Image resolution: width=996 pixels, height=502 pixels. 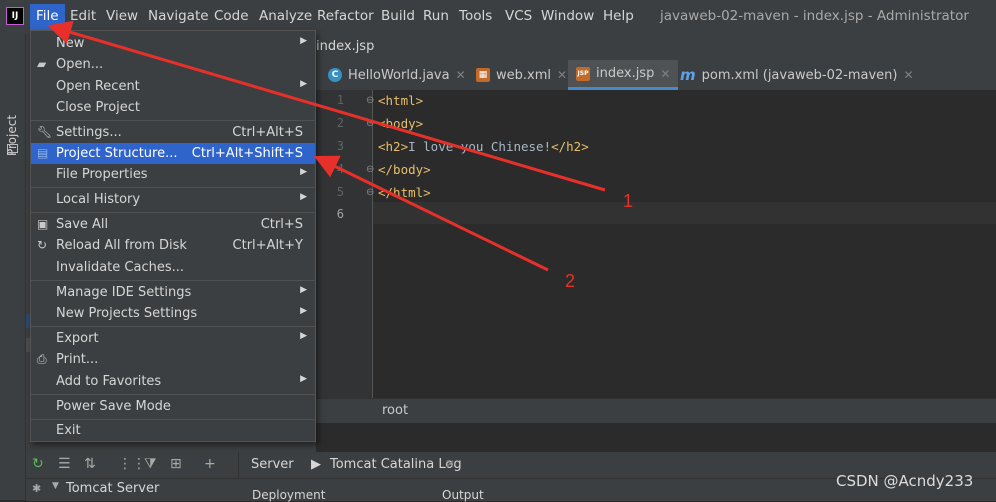 What do you see at coordinates (628, 201) in the screenshot?
I see `annotation-label-1: 1` at bounding box center [628, 201].